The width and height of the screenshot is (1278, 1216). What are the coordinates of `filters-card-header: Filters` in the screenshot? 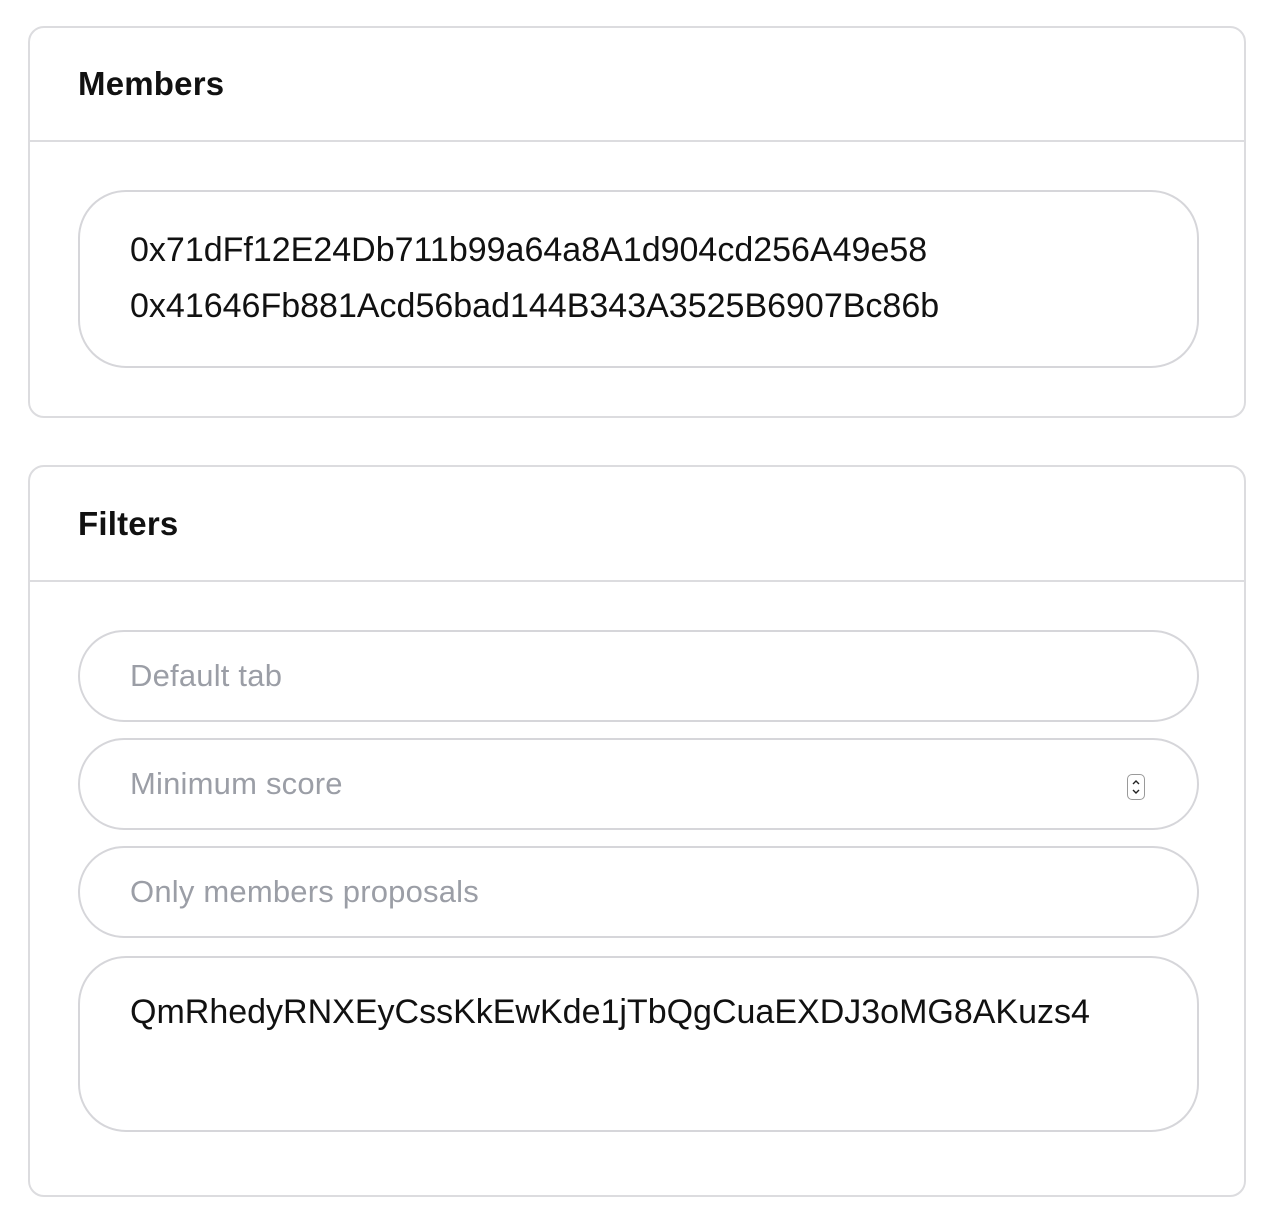 It's located at (637, 524).